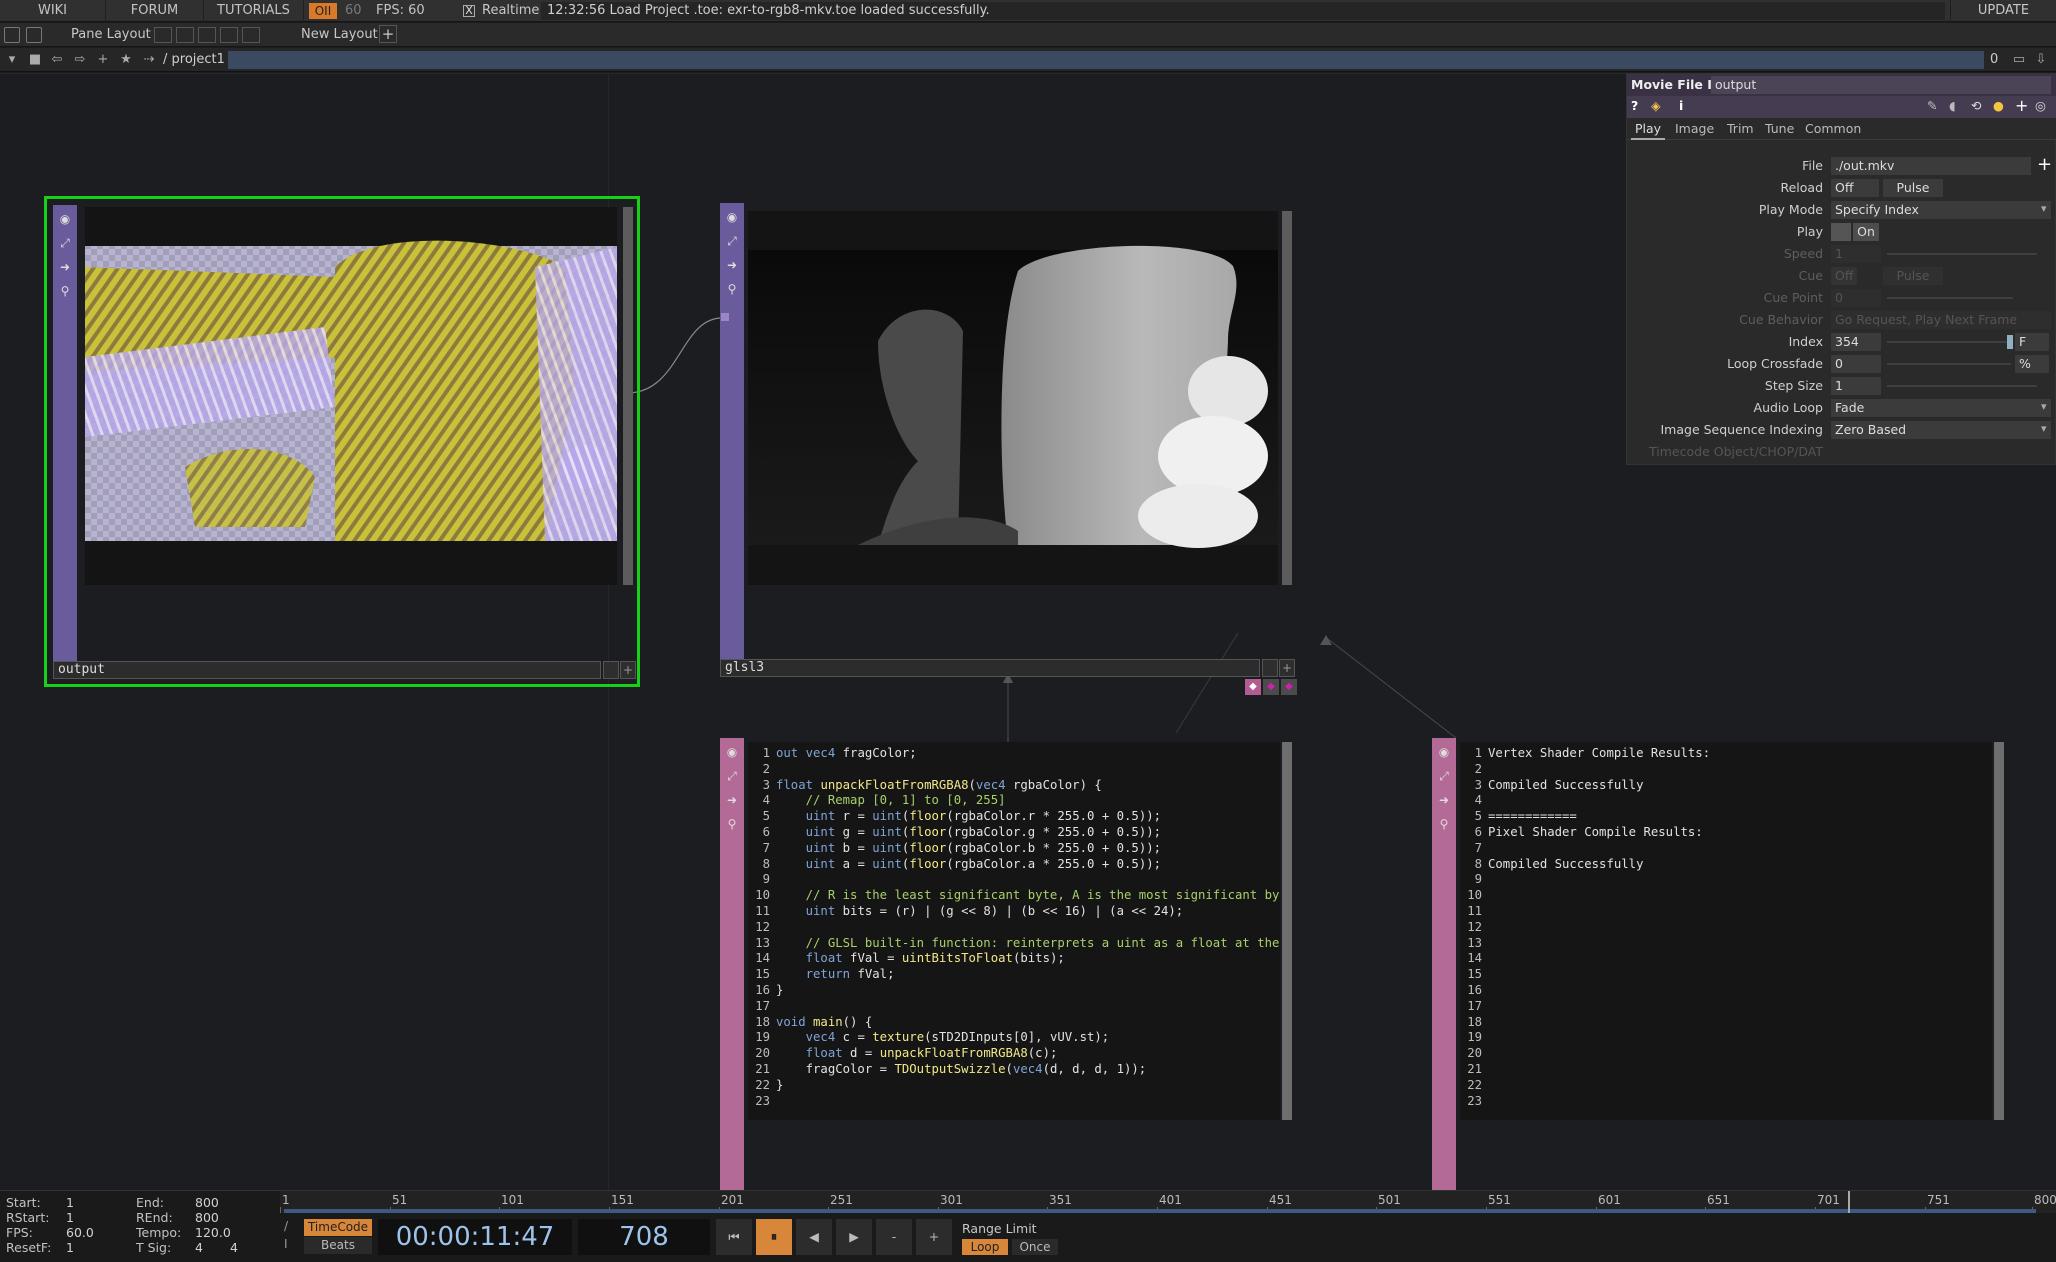  I want to click on resetf-value: 1, so click(70, 1247).